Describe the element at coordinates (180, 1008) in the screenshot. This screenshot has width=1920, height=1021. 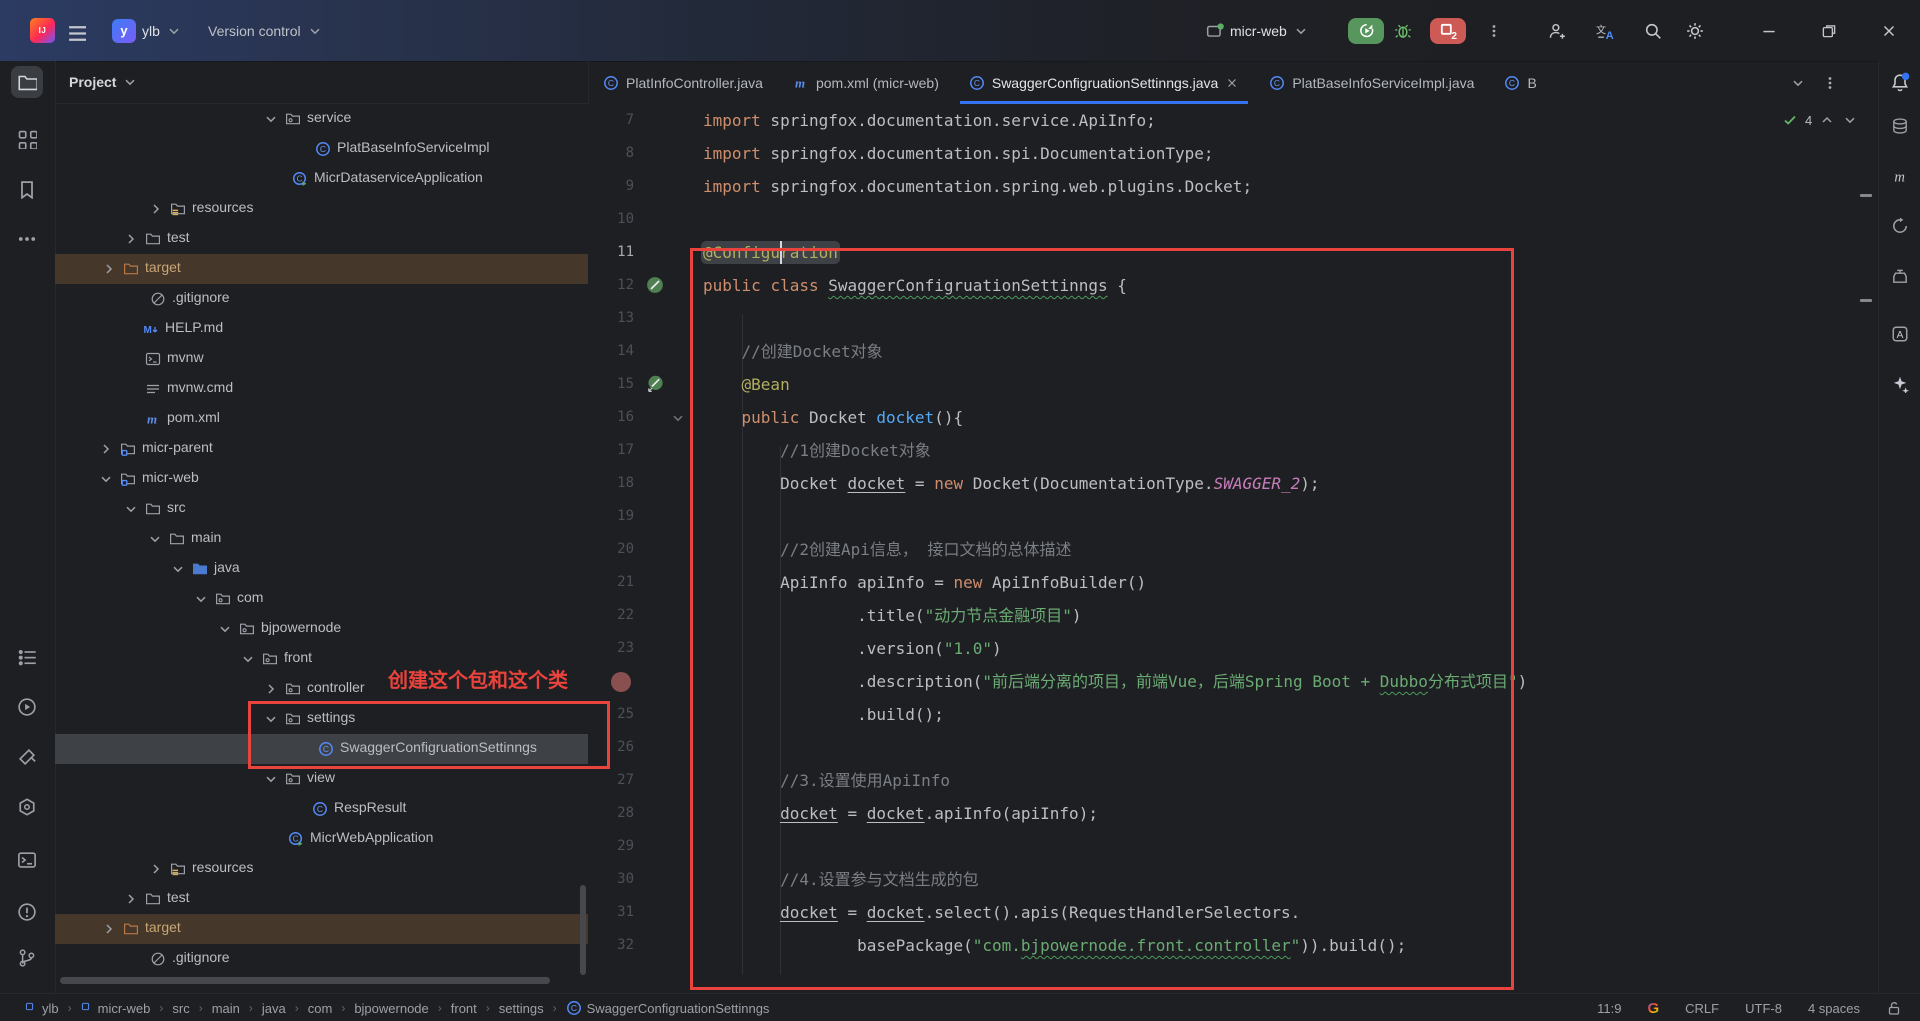
I see `breadcrumb-item: src` at that location.